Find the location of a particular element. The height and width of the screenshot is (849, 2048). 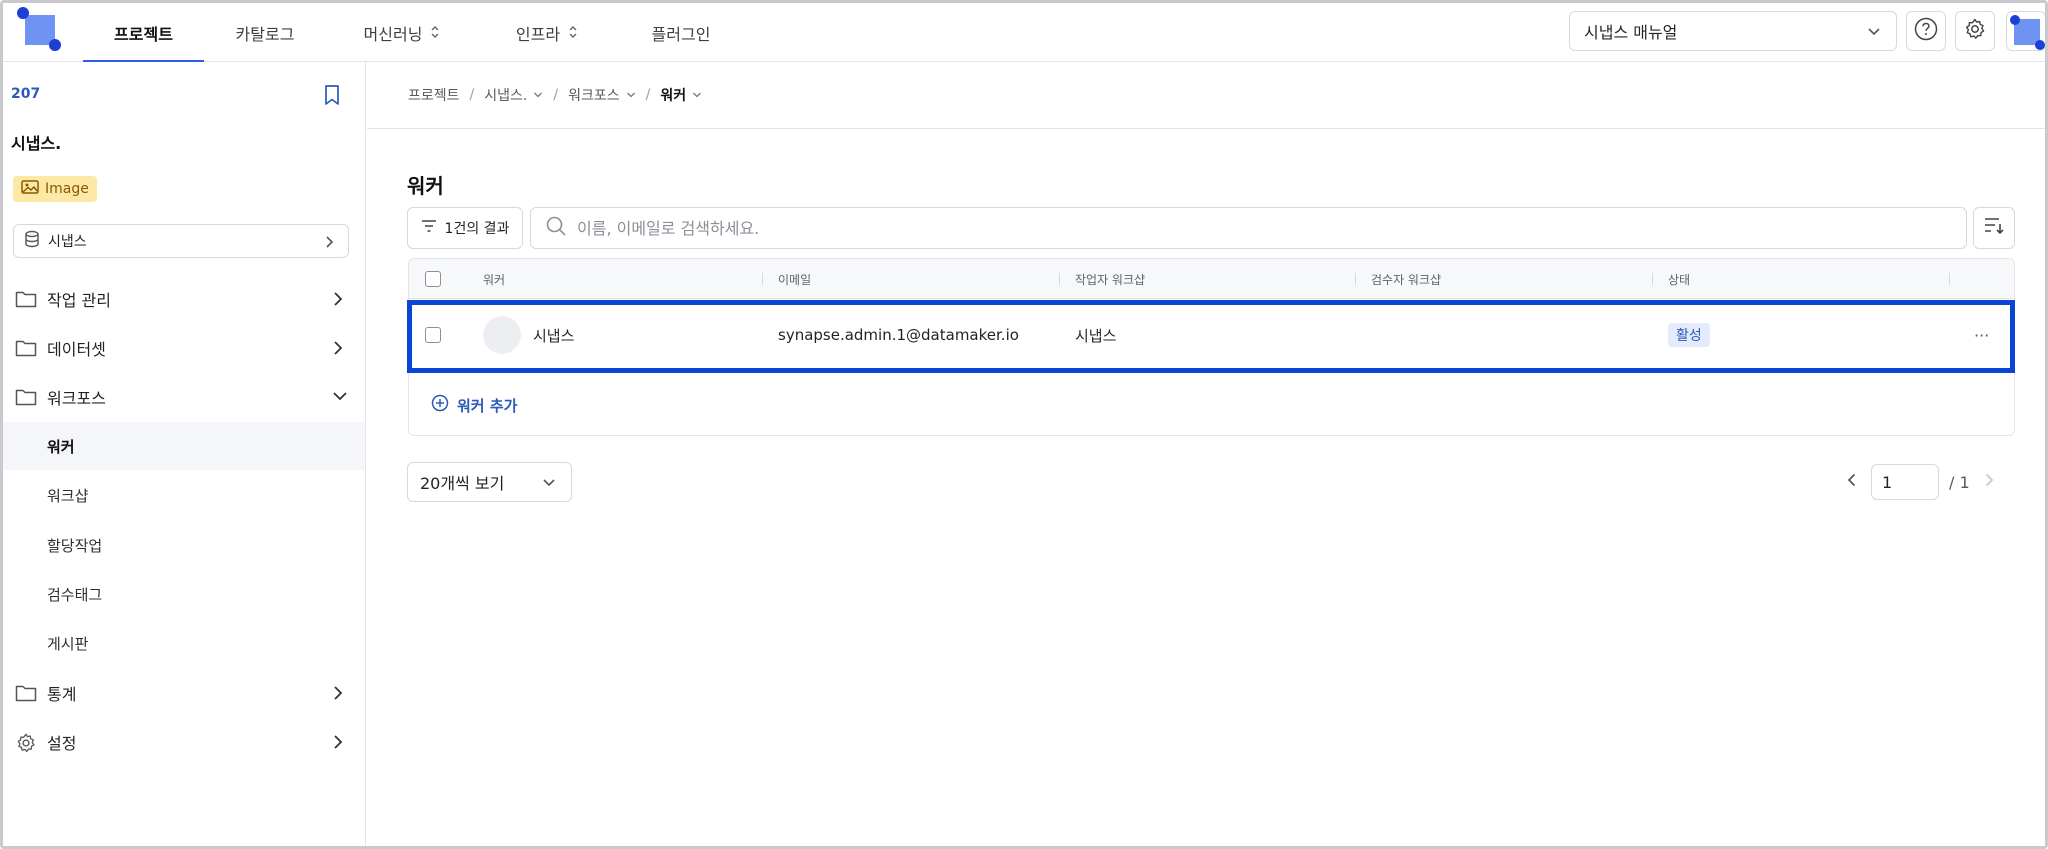

folder-icon is located at coordinates (26, 399).